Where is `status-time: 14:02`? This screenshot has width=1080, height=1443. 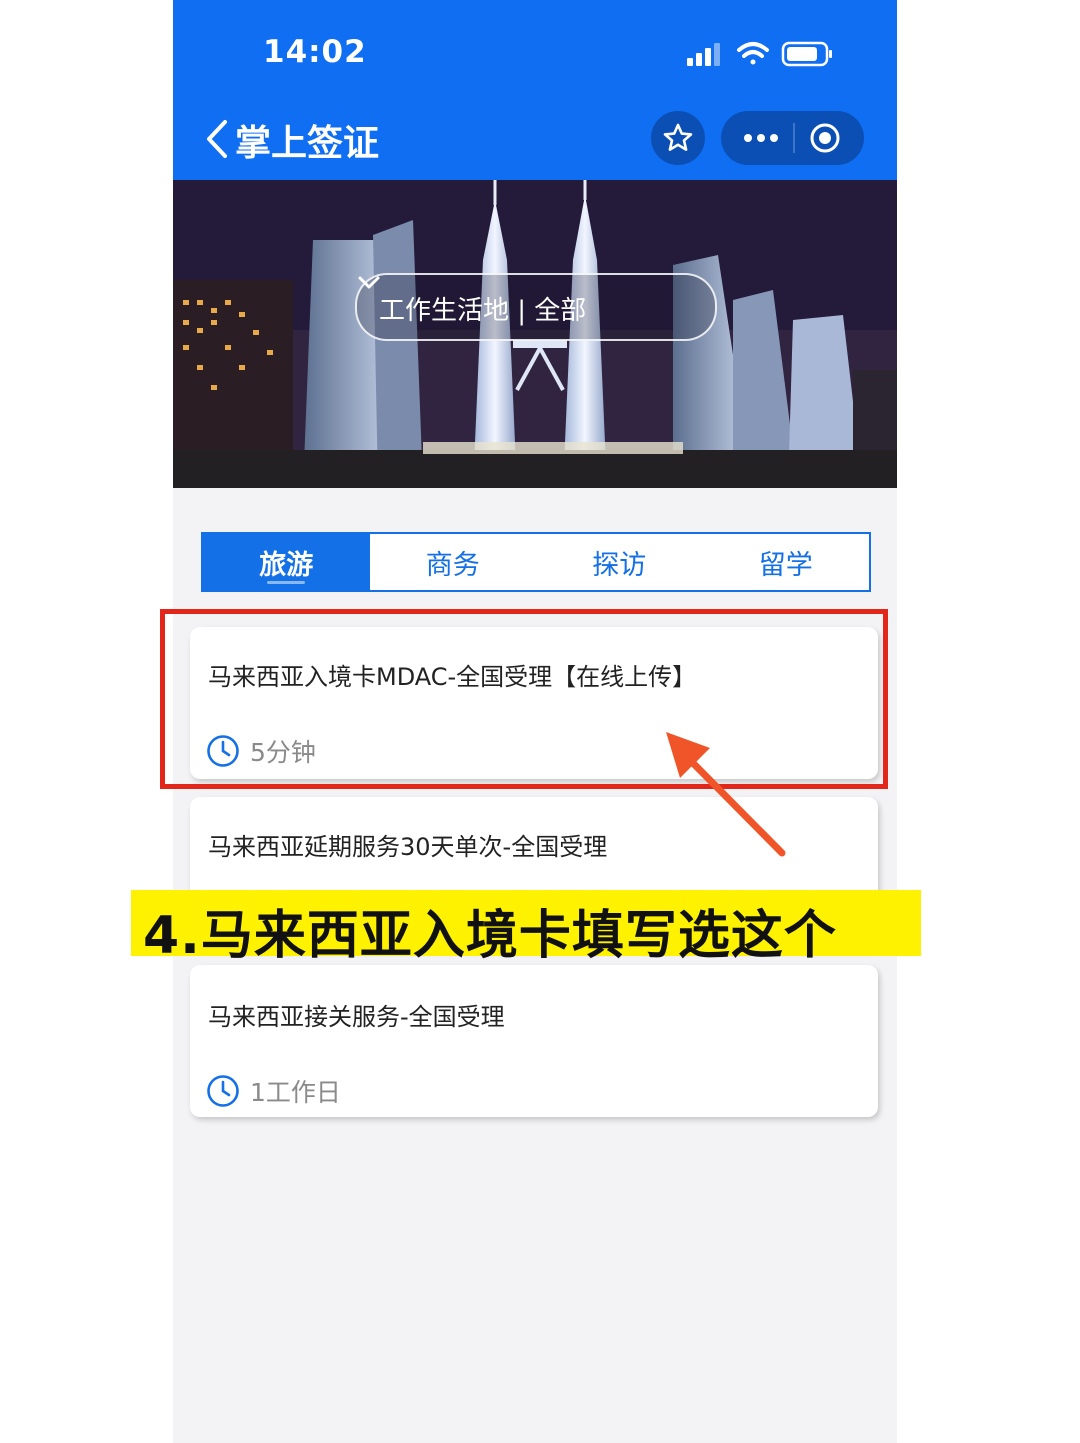 status-time: 14:02 is located at coordinates (315, 52).